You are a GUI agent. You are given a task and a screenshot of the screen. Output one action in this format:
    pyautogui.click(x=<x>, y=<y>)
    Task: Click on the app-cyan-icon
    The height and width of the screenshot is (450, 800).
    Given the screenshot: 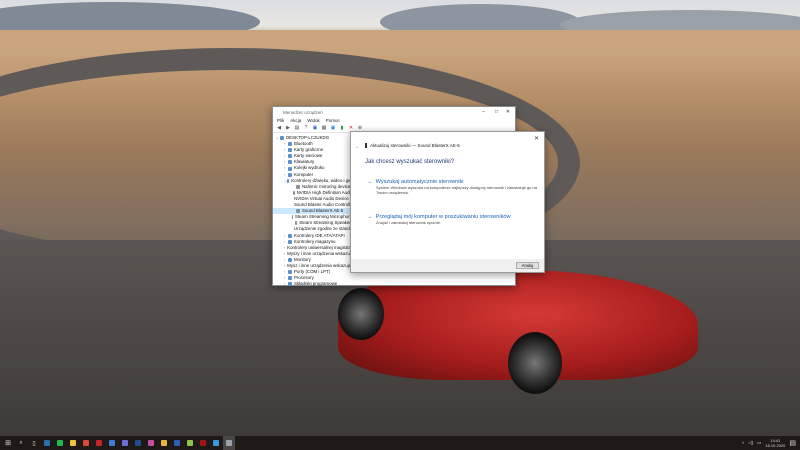 What is the action you would take?
    pyautogui.click(x=216, y=443)
    